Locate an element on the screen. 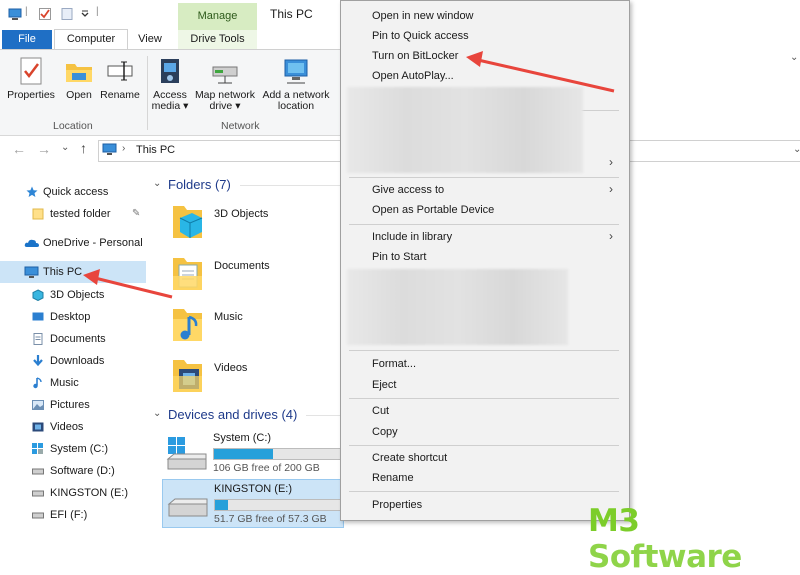  nav-label: Quick access is located at coordinates (76, 192).